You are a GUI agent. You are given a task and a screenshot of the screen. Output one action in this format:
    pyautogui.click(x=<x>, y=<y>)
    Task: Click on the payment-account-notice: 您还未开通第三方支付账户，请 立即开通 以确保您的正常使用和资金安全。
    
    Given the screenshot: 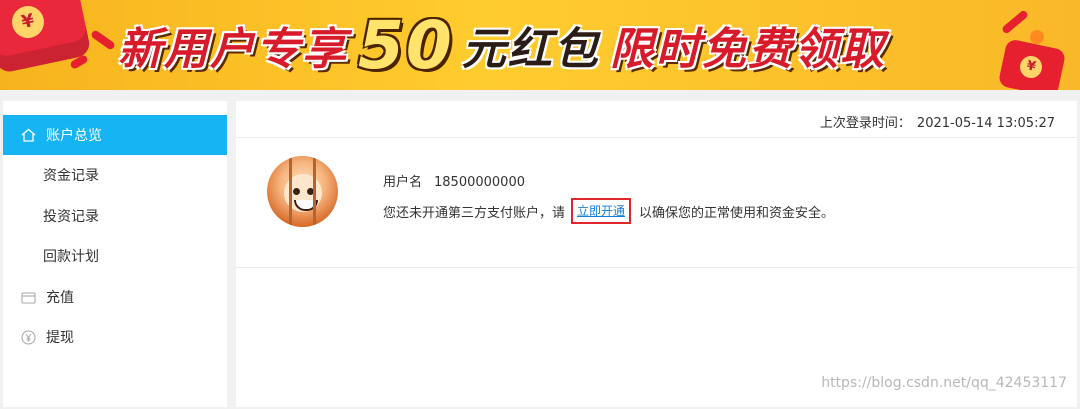 What is the action you would take?
    pyautogui.click(x=608, y=211)
    